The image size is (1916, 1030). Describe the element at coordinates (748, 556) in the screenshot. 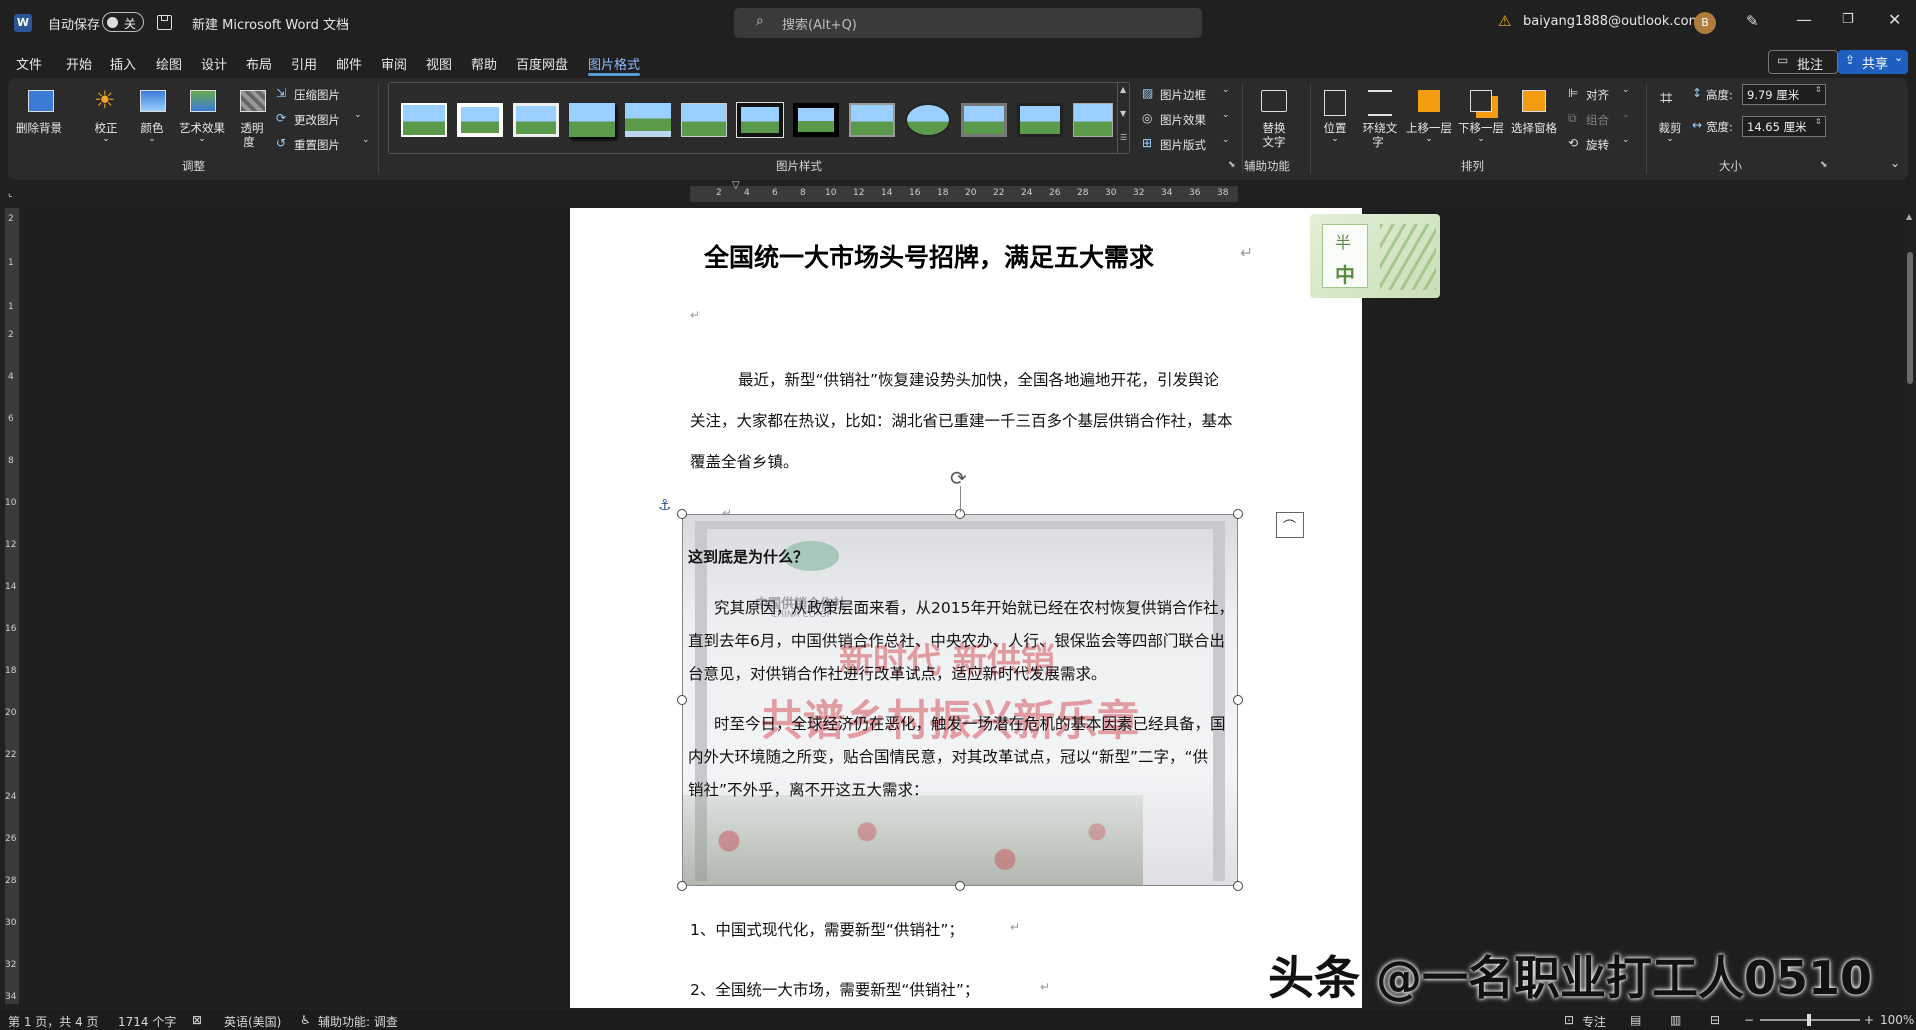

I see `heading-why: 这到底是为什么？` at that location.